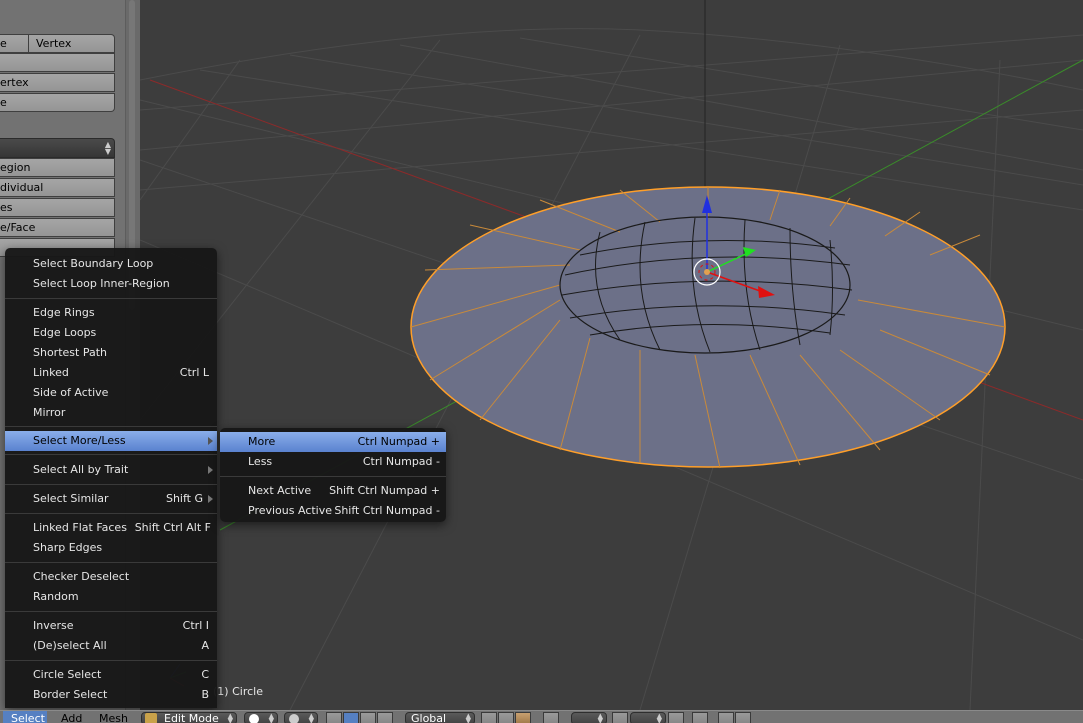  I want to click on menu-mesh: Mesh, so click(113, 717).